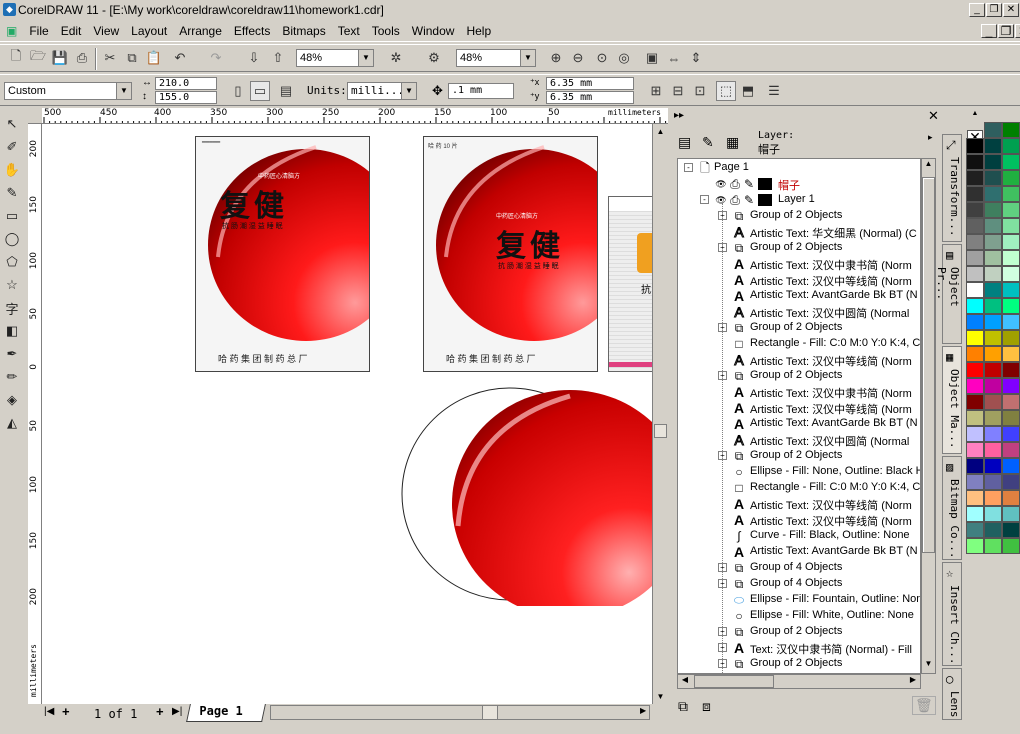 This screenshot has width=1020, height=734. Describe the element at coordinates (12, 239) in the screenshot. I see `ellipse-tool-icon: ◯` at that location.